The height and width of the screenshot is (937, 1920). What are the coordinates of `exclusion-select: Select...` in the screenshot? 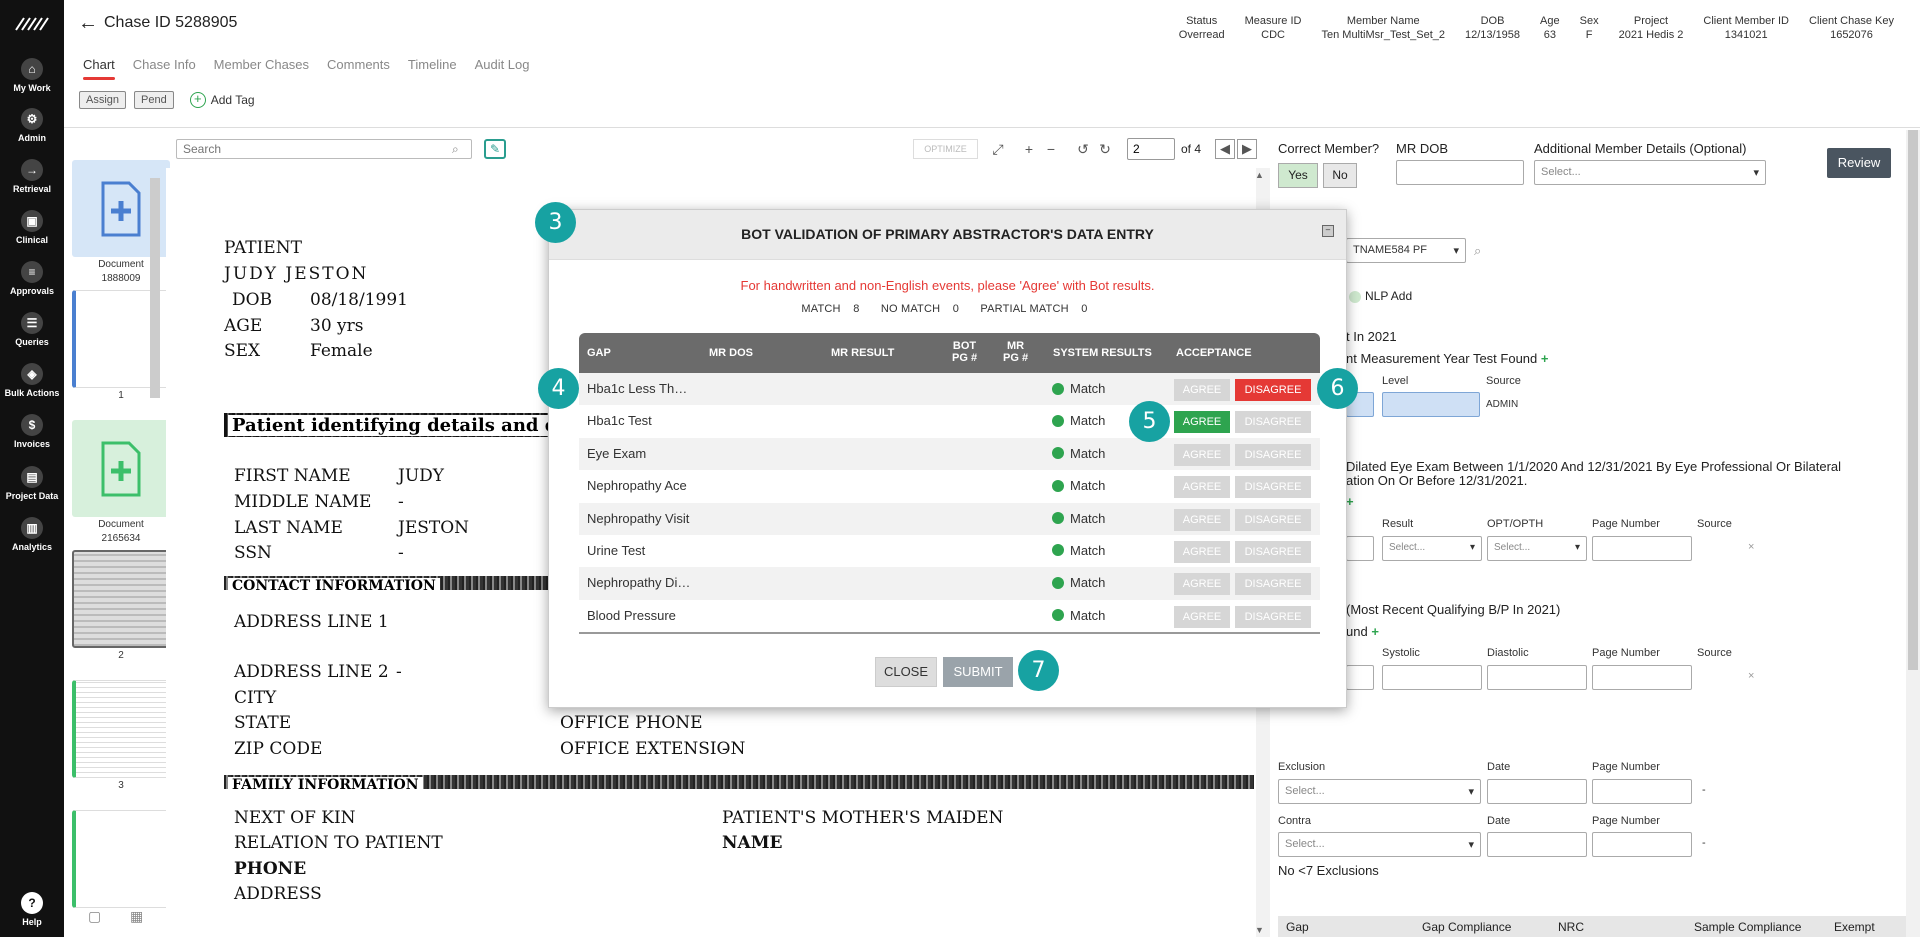 It's located at (1379, 791).